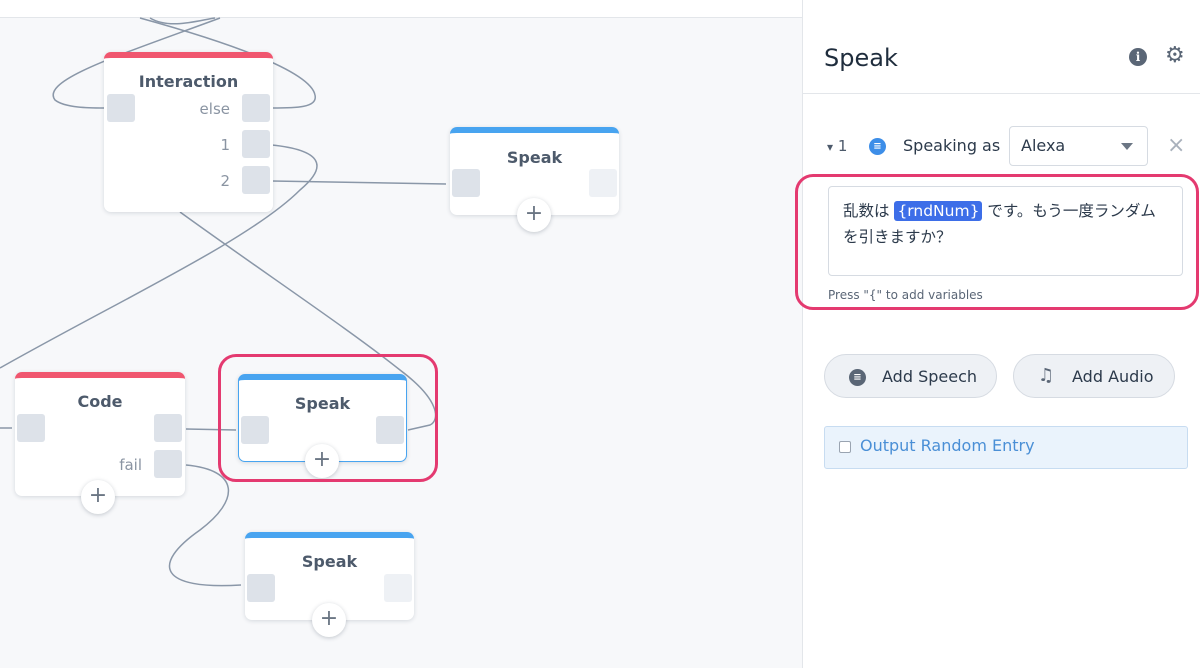 The height and width of the screenshot is (668, 1200). What do you see at coordinates (947, 445) in the screenshot?
I see `output-random-entry-label: Output Random Entry` at bounding box center [947, 445].